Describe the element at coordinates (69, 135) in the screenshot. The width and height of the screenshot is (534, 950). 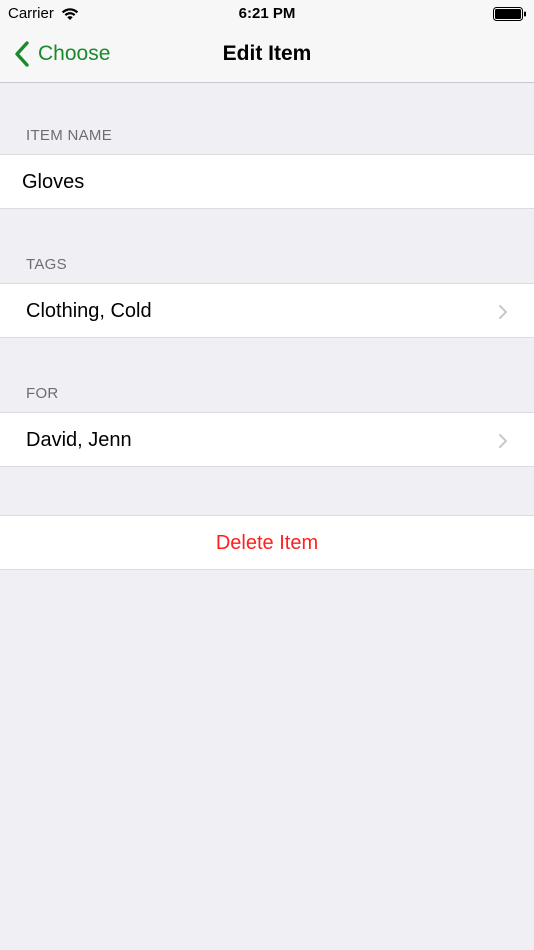
I see `item-name-header: ITEM NAME` at that location.